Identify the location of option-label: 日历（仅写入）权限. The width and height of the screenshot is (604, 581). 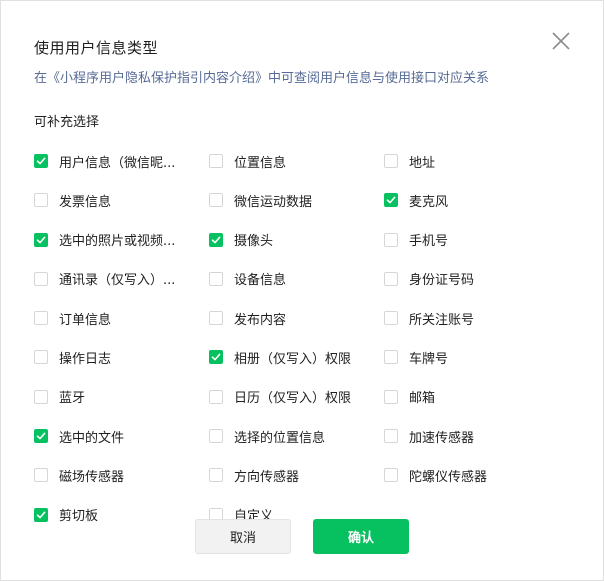
(293, 399).